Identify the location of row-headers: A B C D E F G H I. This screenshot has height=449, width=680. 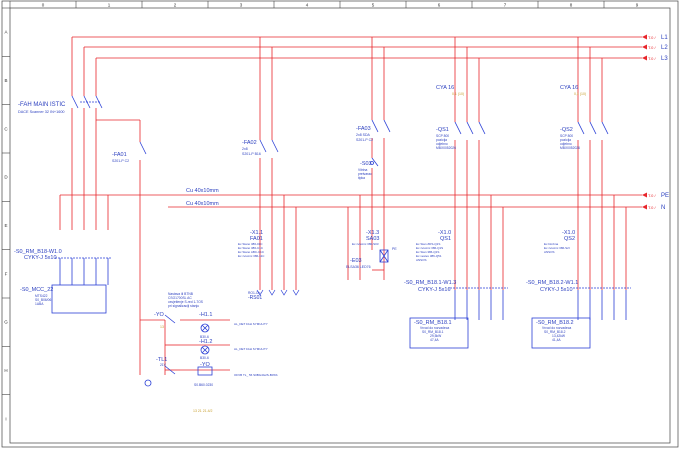
(6, 214).